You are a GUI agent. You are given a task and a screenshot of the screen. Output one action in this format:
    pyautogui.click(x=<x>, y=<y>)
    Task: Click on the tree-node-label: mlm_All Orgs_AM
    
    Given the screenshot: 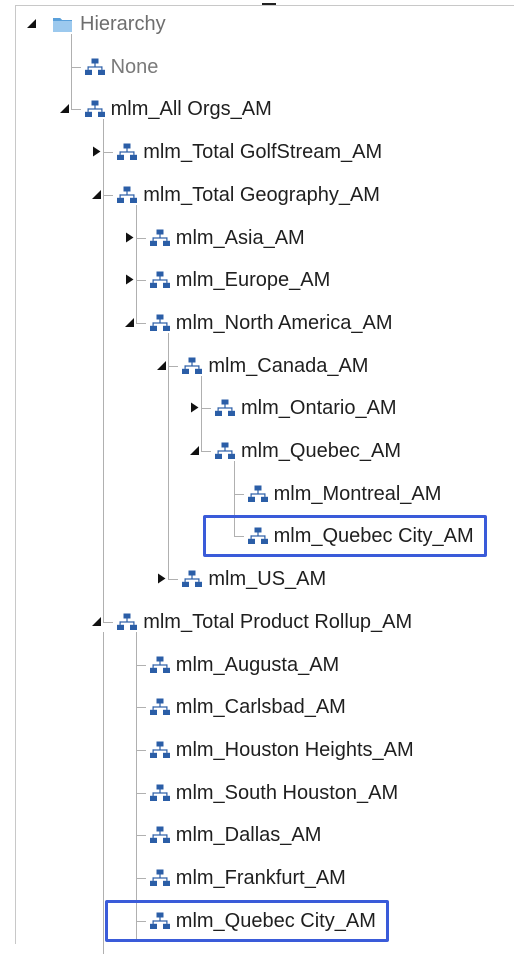 What is the action you would take?
    pyautogui.click(x=191, y=109)
    